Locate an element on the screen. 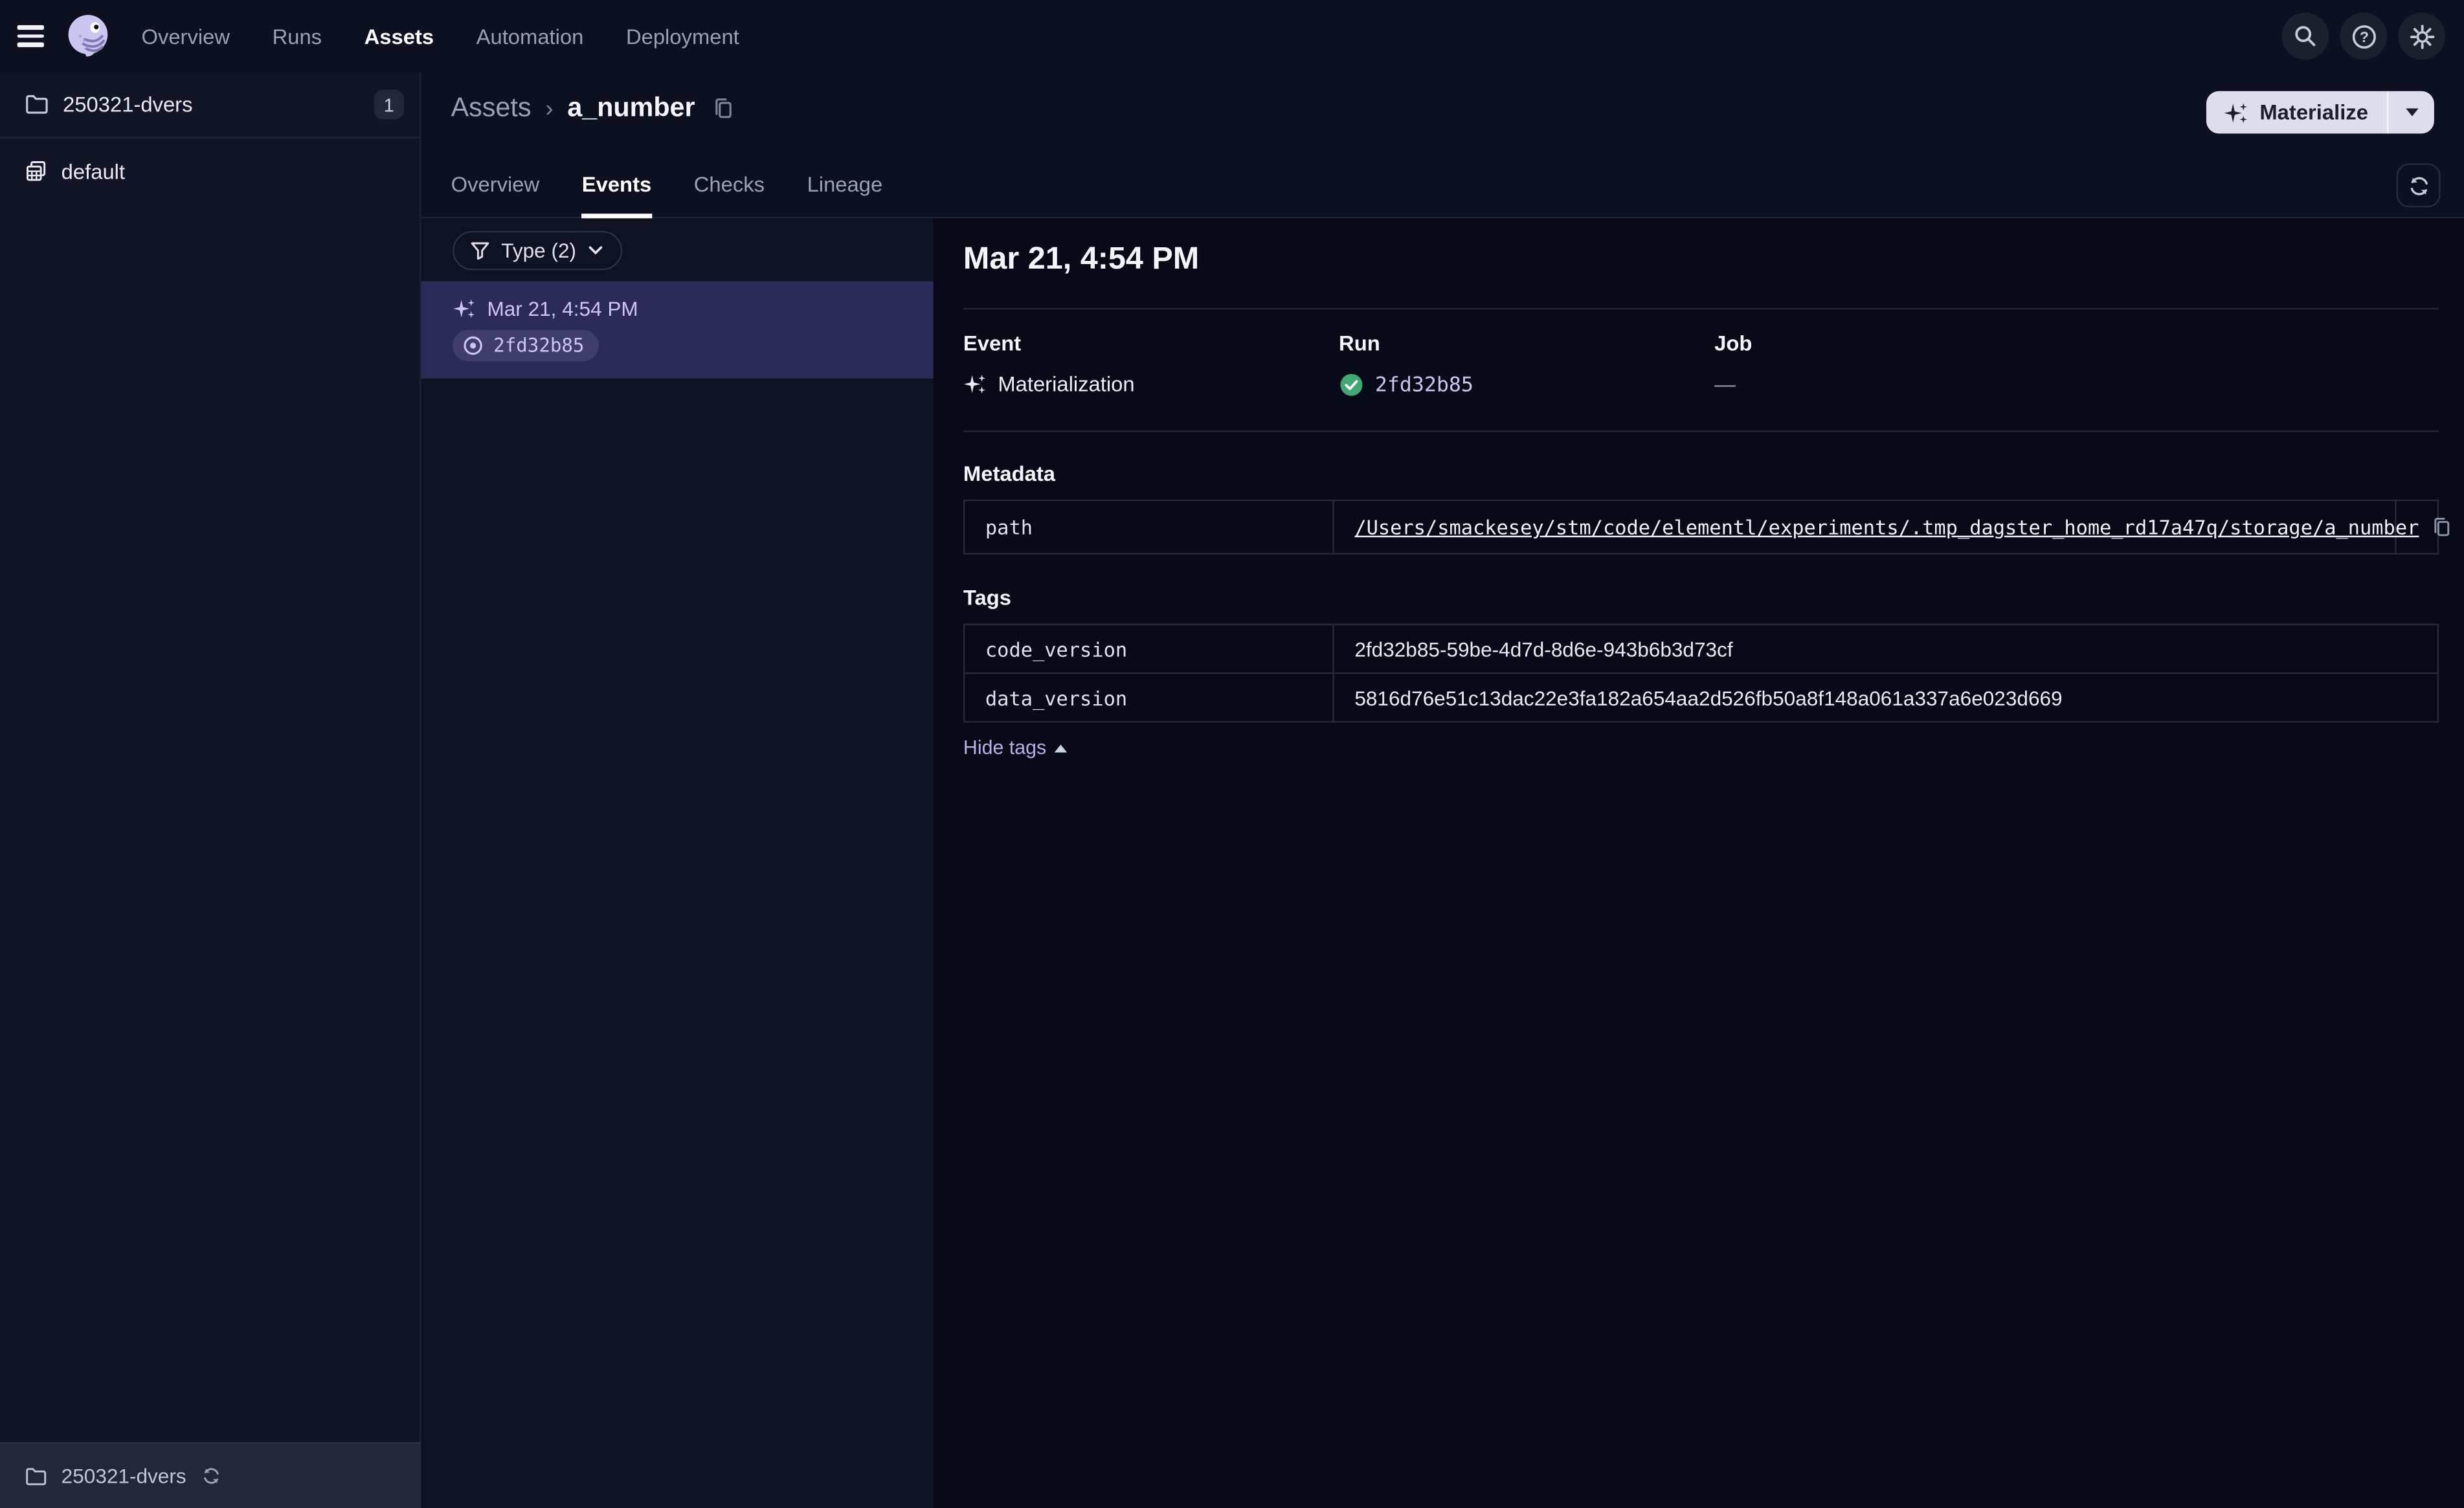 The height and width of the screenshot is (1508, 2464). gear-icon is located at coordinates (2422, 36).